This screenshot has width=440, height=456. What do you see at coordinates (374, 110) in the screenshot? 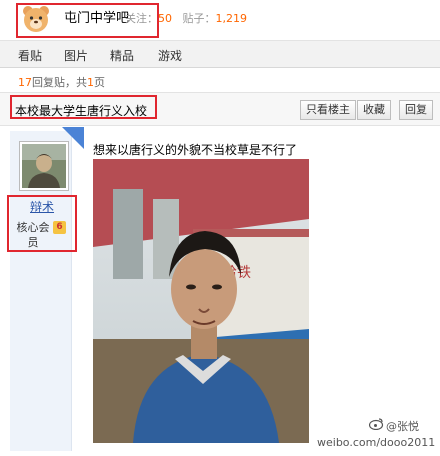
I see `favorite-button: 收藏` at bounding box center [374, 110].